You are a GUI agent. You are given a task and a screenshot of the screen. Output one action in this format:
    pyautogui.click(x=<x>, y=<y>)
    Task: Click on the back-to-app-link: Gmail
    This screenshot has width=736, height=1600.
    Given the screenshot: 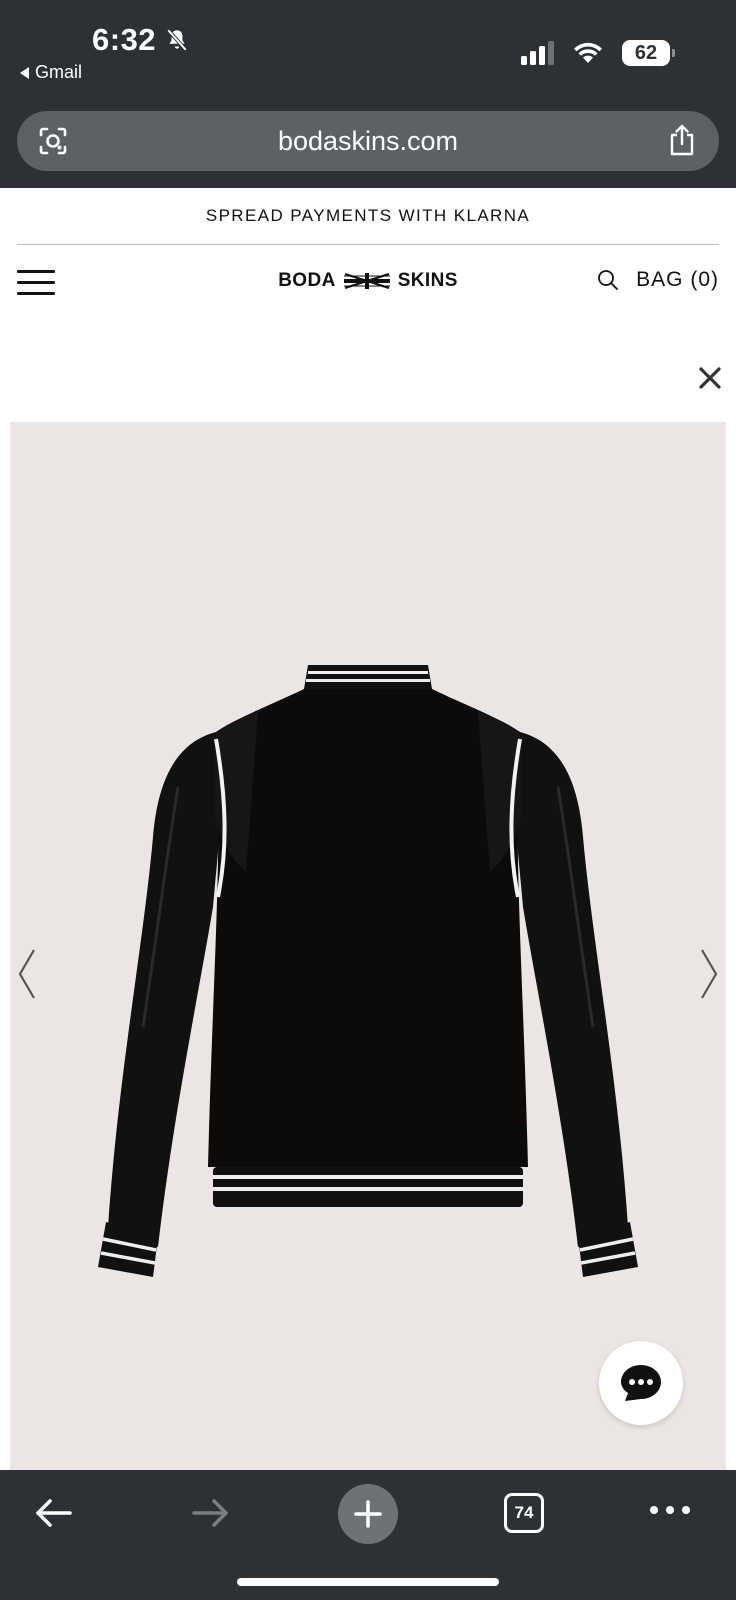 What is the action you would take?
    pyautogui.click(x=51, y=72)
    